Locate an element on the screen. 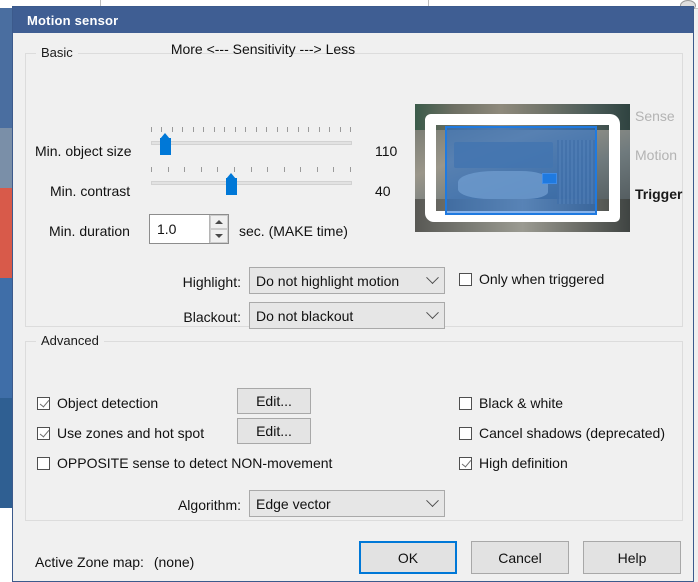  black-and-white-checkbox: Black & white is located at coordinates (511, 403).